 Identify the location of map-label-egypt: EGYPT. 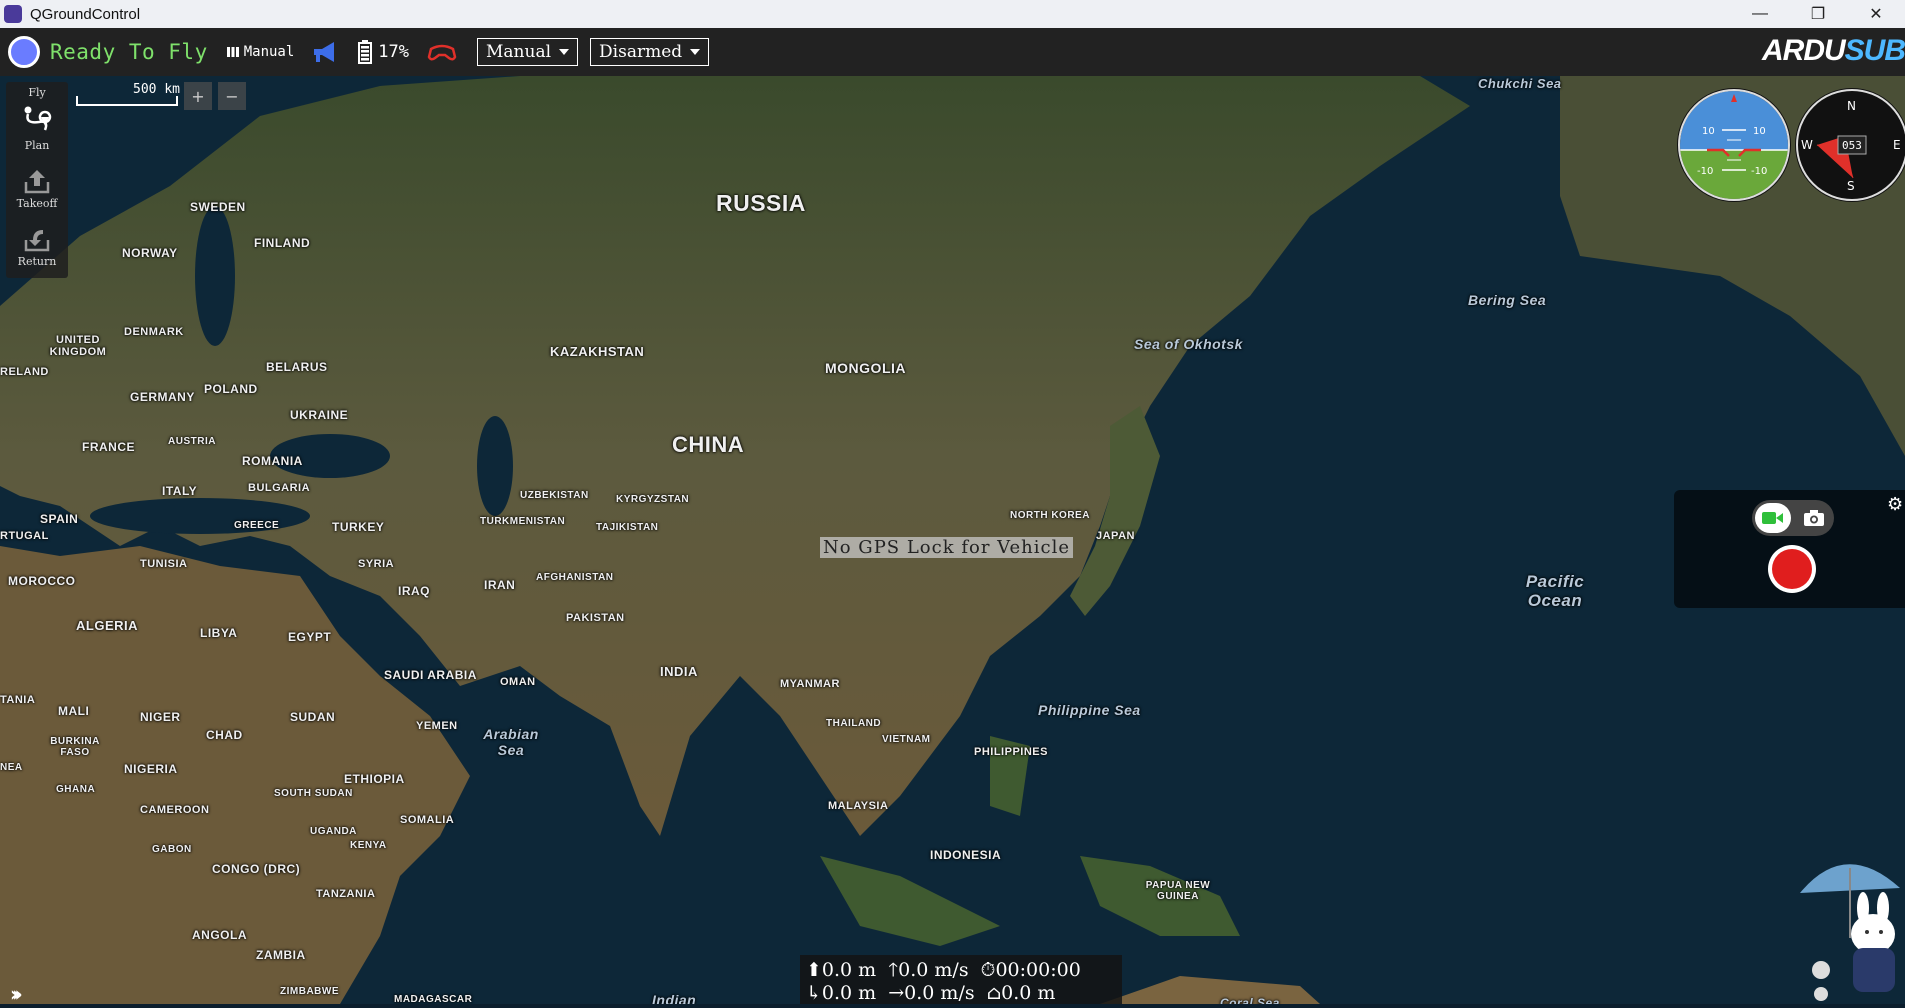
(310, 637).